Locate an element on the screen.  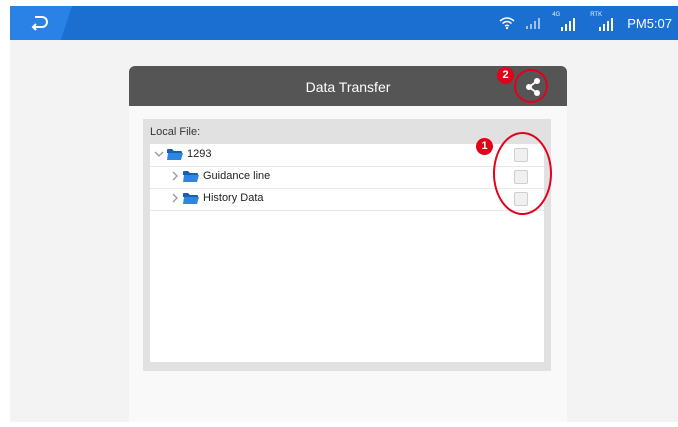
back-icon is located at coordinates (39, 23).